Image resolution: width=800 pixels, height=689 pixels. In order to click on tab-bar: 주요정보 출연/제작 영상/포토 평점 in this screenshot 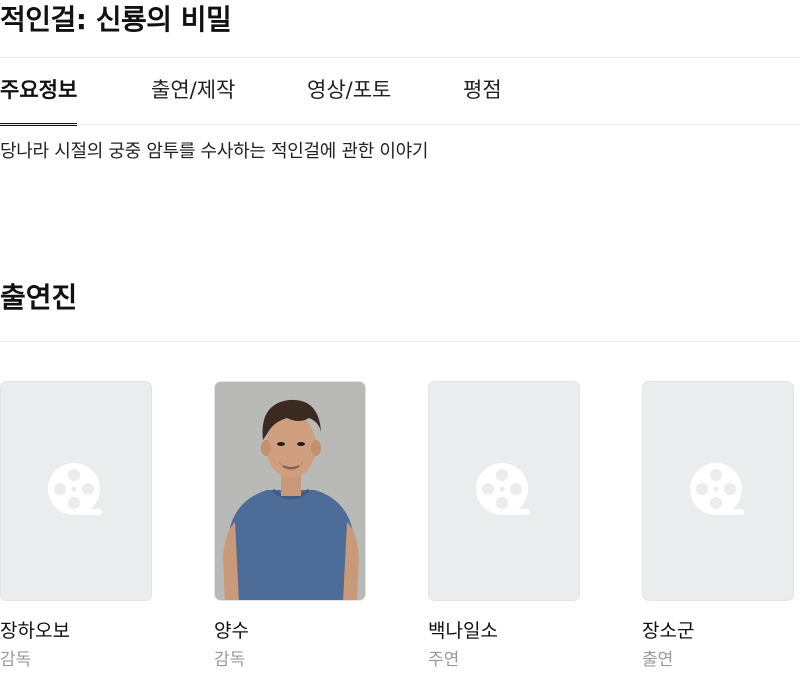, I will do `click(400, 92)`.